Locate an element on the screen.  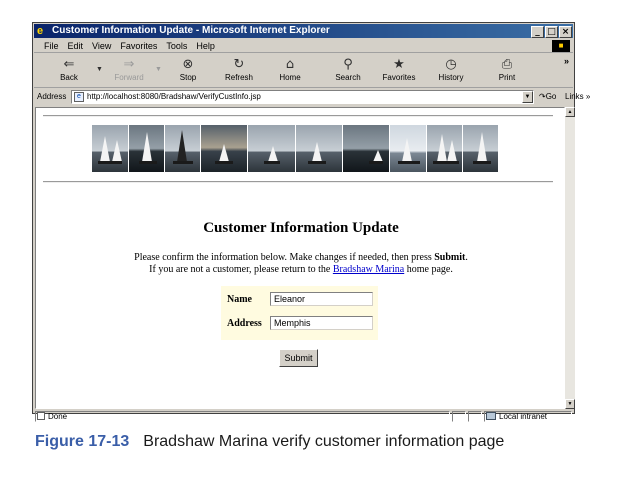
local-intranet-icon is located at coordinates (491, 416).